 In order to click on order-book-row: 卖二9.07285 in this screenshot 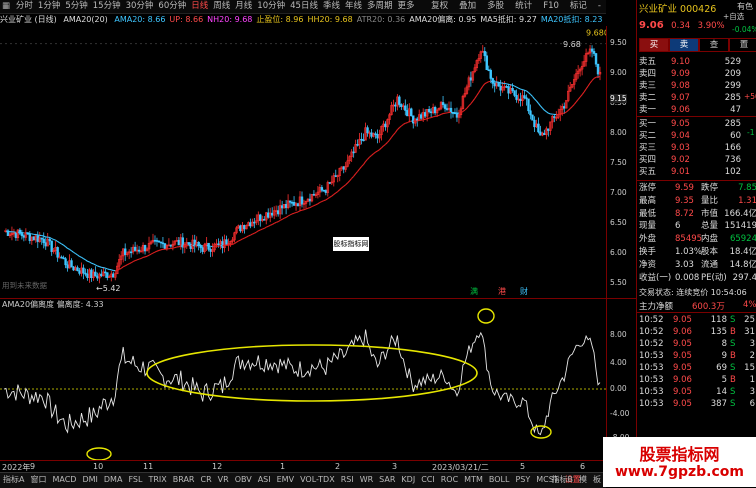, I will do `click(696, 98)`.